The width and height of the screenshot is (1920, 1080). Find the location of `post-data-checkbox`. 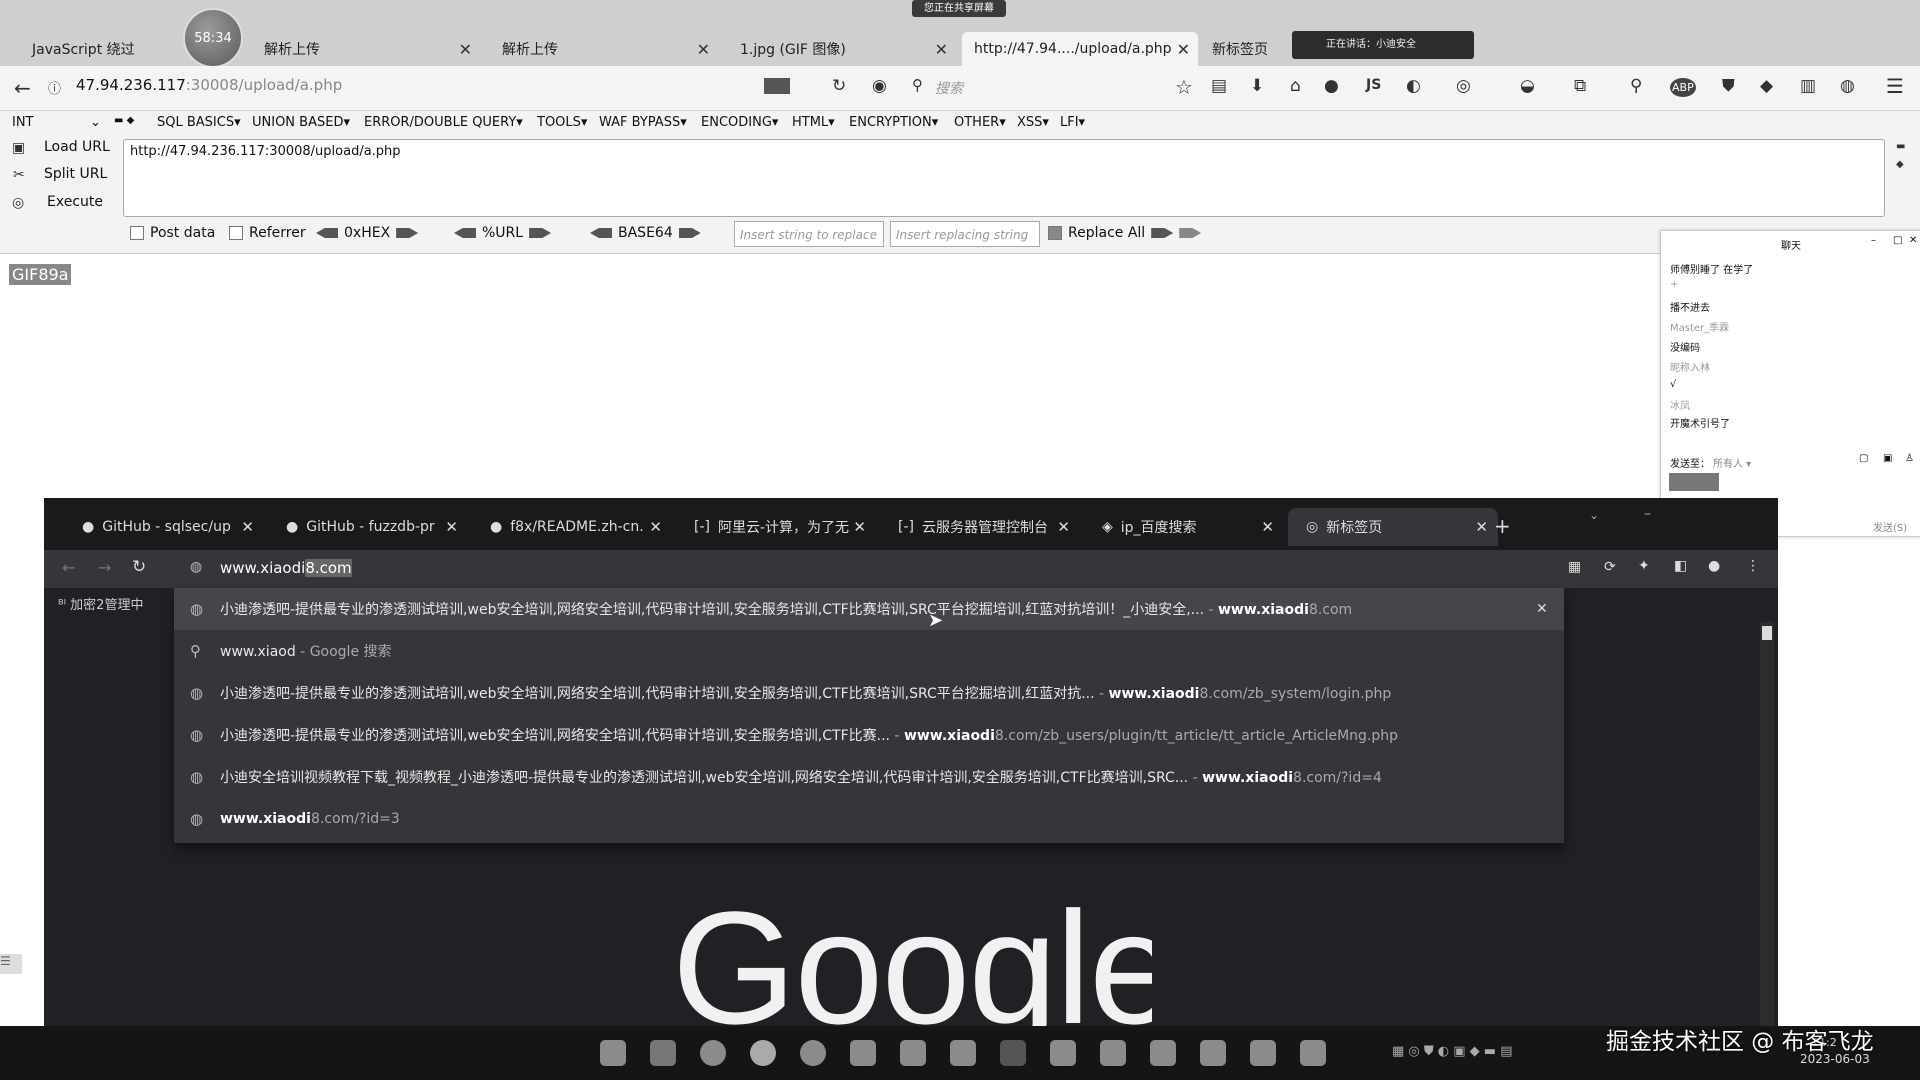

post-data-checkbox is located at coordinates (137, 233).